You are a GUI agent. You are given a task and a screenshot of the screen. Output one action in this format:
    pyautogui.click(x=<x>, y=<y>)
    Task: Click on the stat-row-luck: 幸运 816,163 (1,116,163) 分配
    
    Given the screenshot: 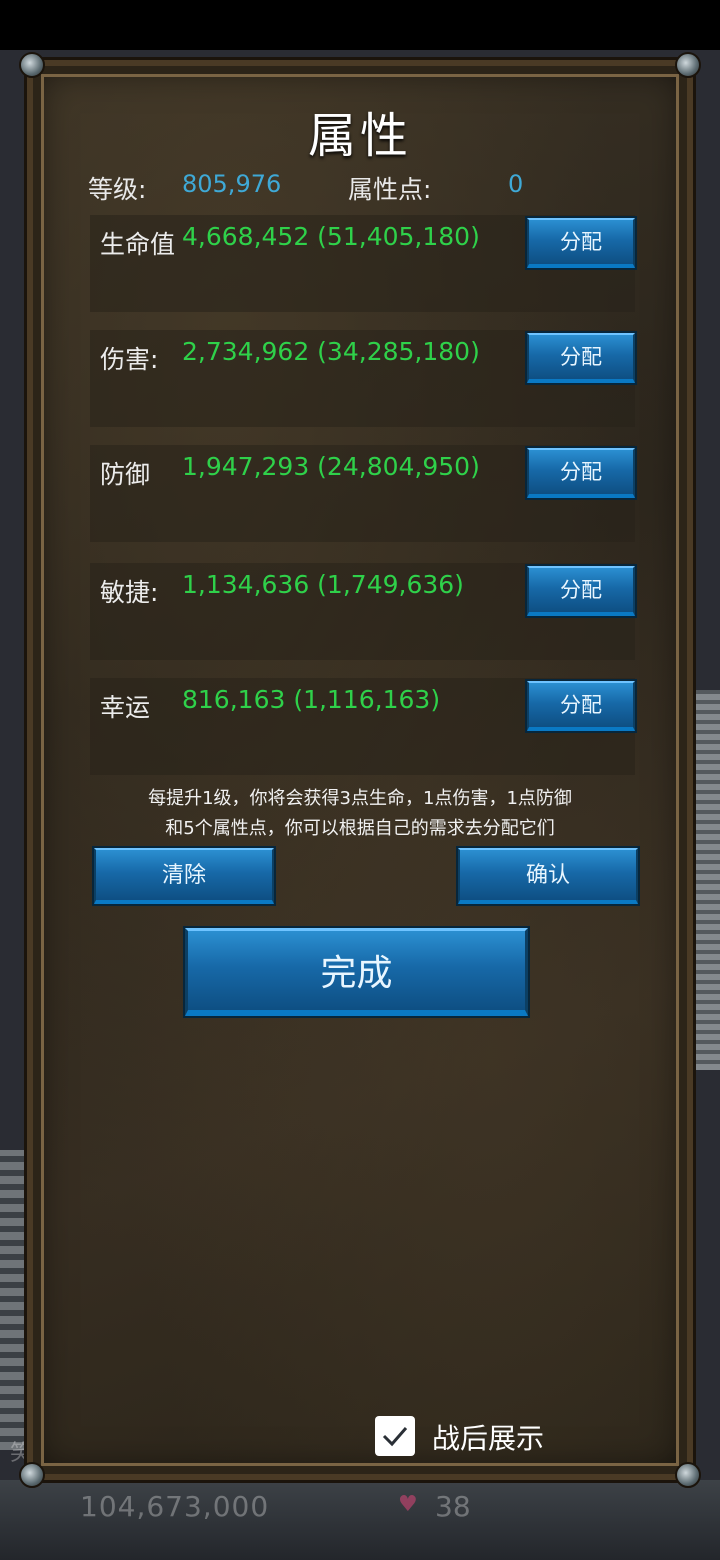 What is the action you would take?
    pyautogui.click(x=362, y=726)
    